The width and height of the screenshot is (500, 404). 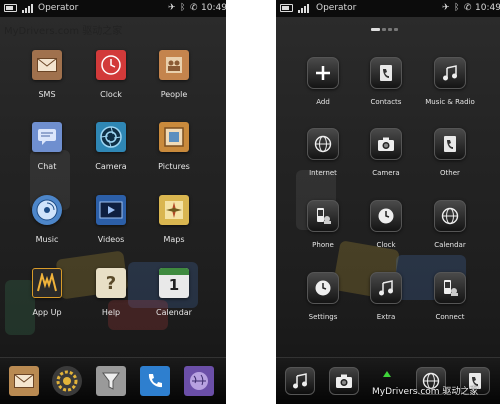 I want to click on app-clock-r: Clock, so click(x=386, y=225).